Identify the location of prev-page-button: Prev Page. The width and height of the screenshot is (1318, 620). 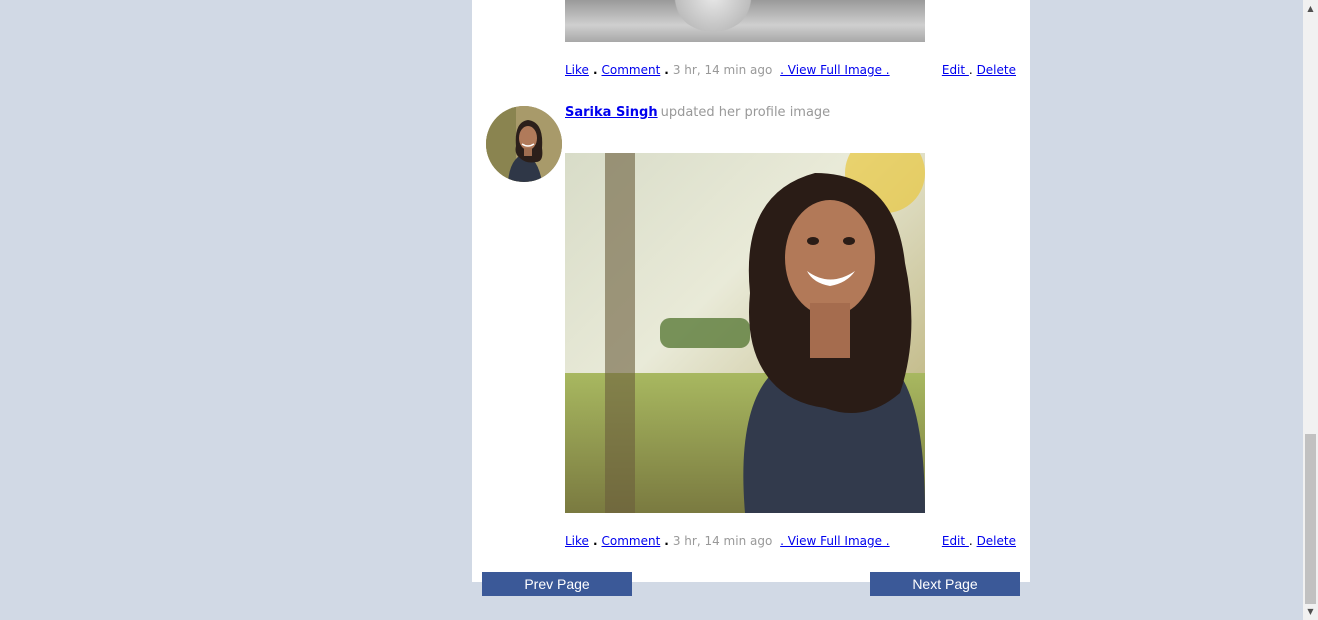
(557, 584).